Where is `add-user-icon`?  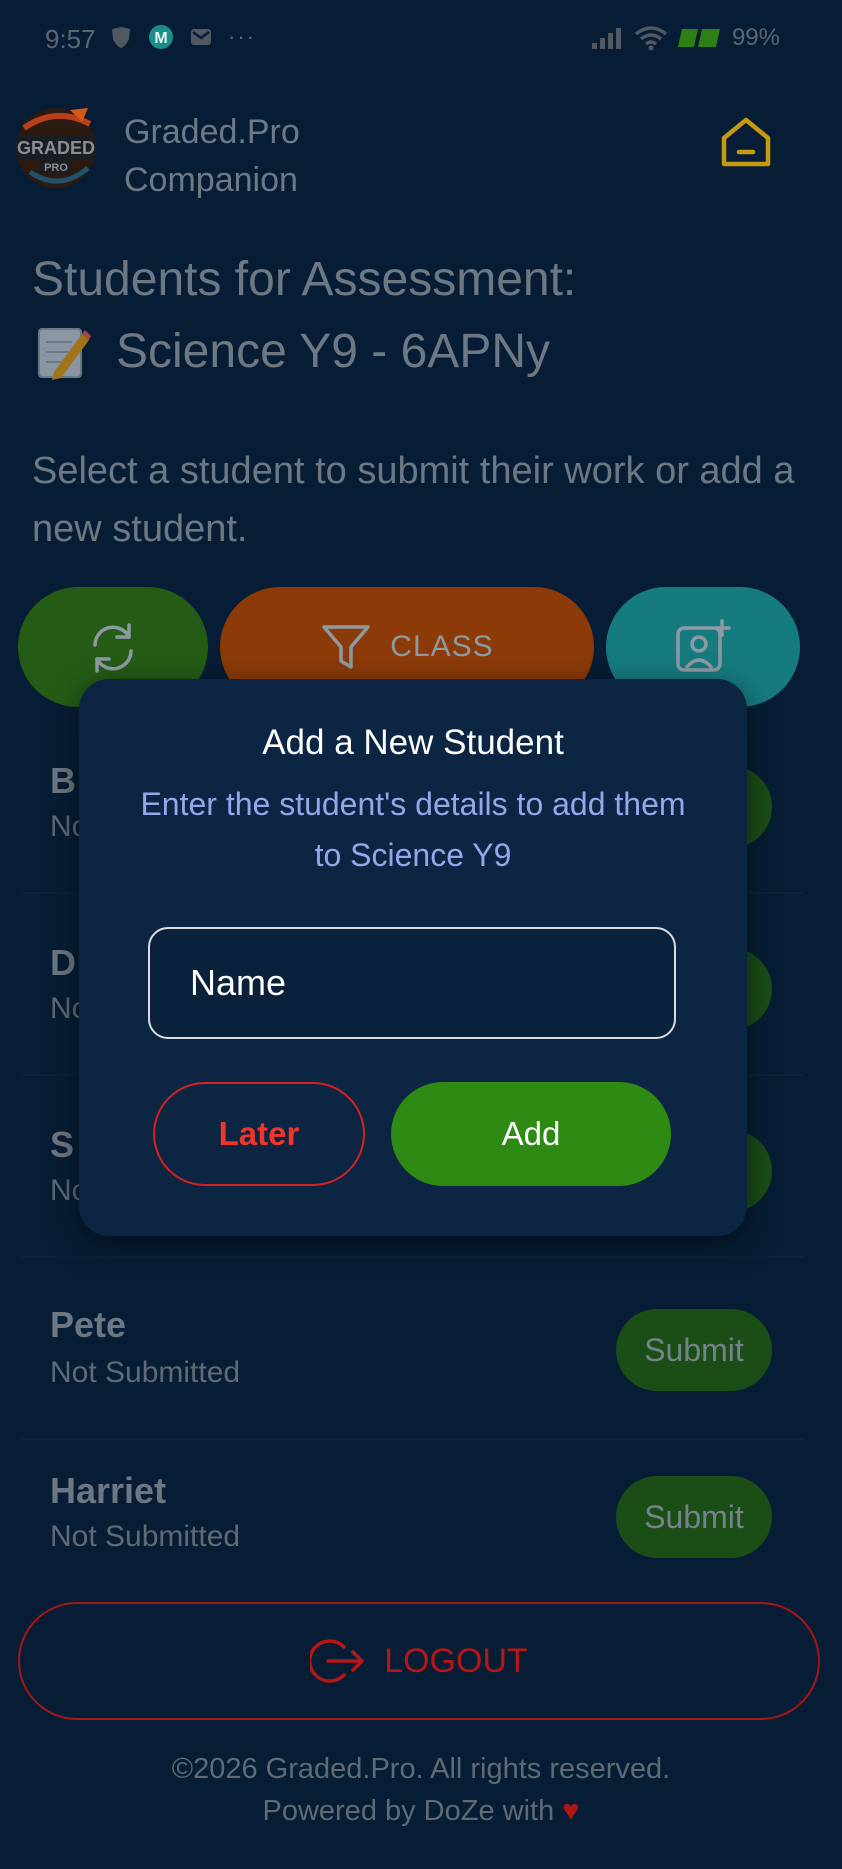 add-user-icon is located at coordinates (703, 645).